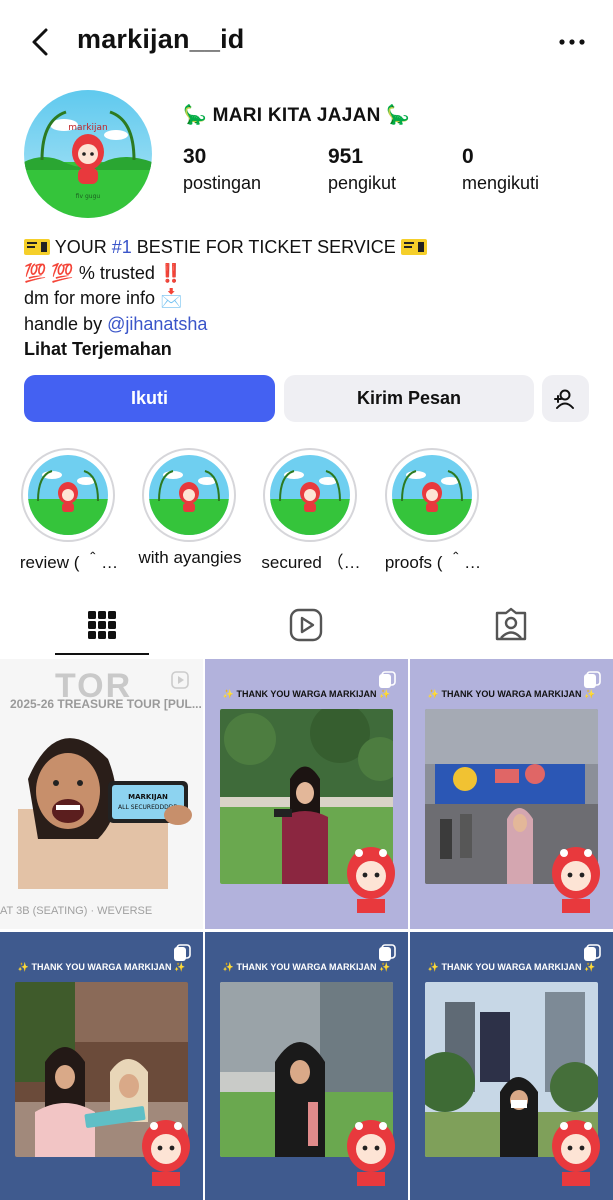 This screenshot has width=613, height=1200. Describe the element at coordinates (222, 183) in the screenshot. I see `stat-posts-label: postingan` at that location.